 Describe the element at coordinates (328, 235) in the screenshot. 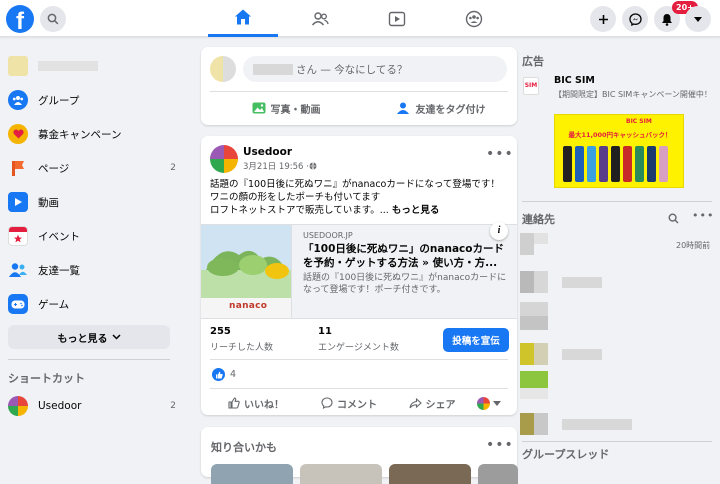

I see `link-domain: USEDOOR.JP` at that location.